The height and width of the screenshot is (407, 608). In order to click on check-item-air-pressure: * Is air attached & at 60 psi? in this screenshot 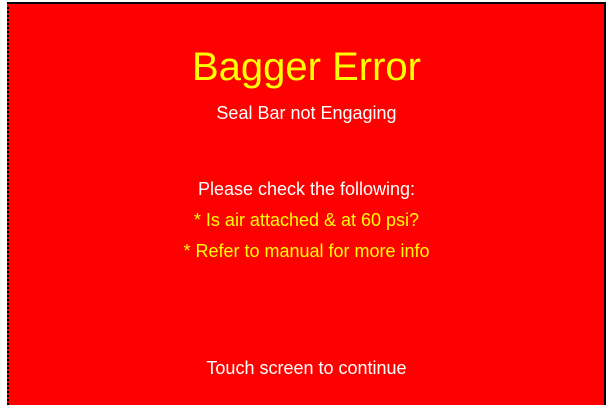, I will do `click(306, 220)`.